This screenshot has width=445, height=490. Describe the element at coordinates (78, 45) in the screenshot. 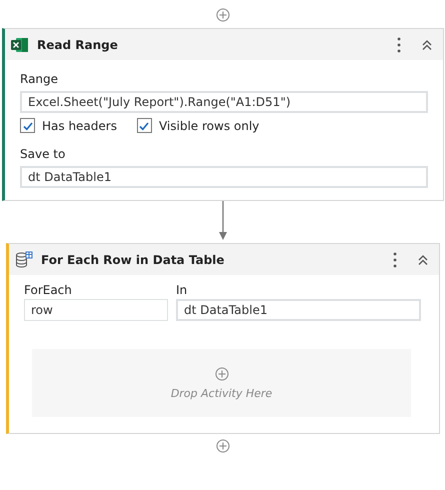

I see `activity-title: Read Range` at that location.